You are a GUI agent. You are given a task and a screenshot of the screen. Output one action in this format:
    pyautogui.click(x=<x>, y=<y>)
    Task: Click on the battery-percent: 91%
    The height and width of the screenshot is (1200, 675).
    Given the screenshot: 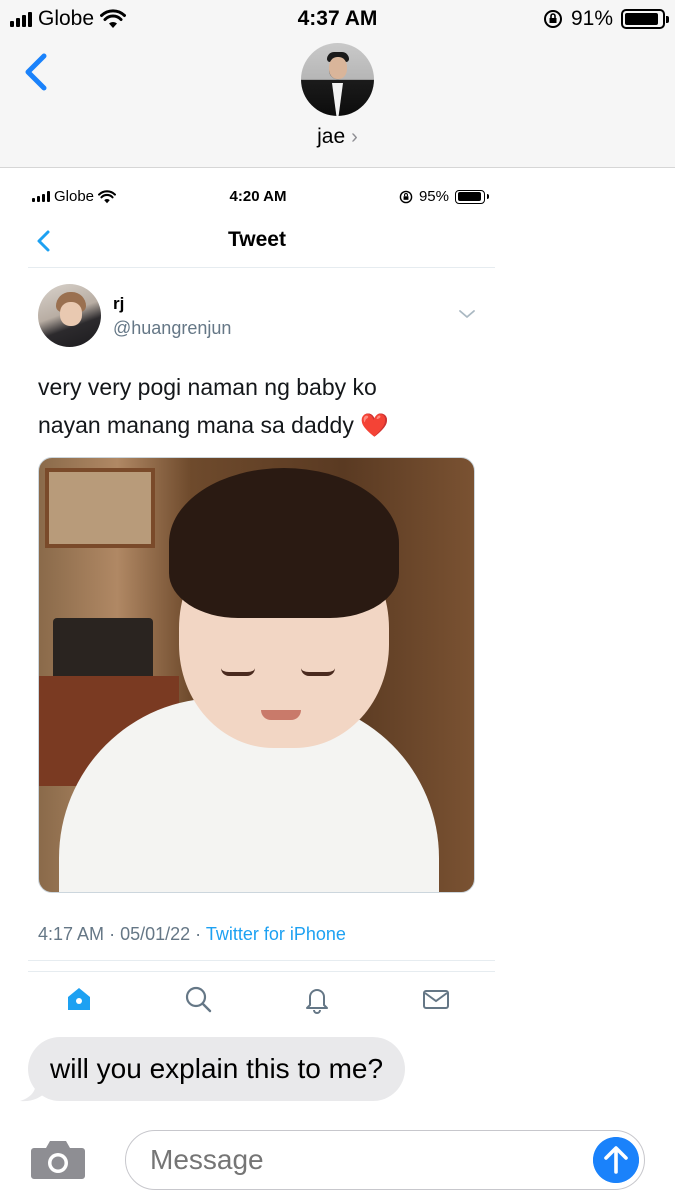 What is the action you would take?
    pyautogui.click(x=591, y=18)
    